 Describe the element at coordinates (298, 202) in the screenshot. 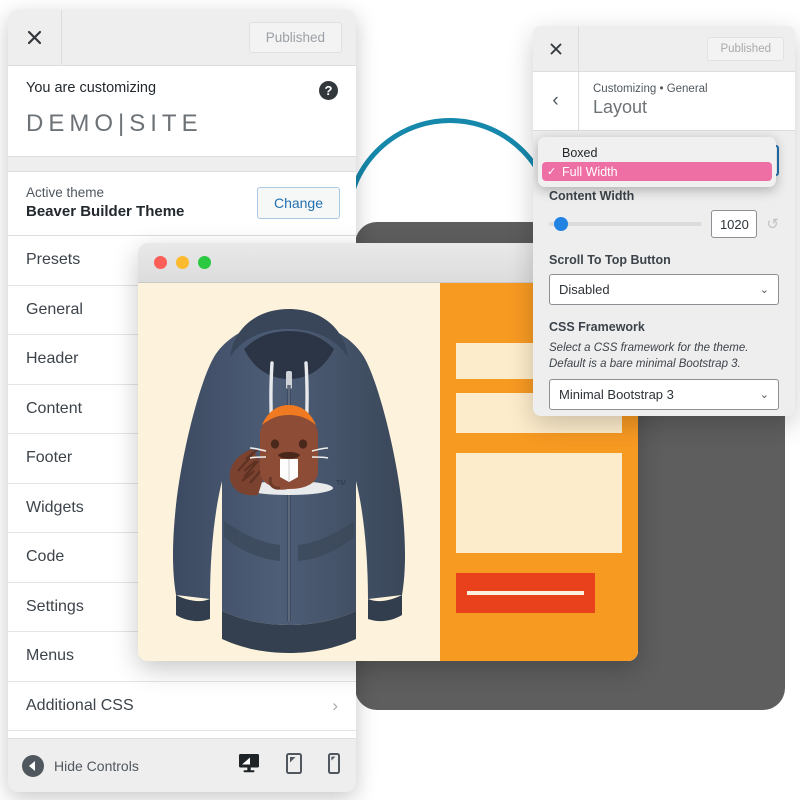

I see `change-theme-button: Change` at that location.